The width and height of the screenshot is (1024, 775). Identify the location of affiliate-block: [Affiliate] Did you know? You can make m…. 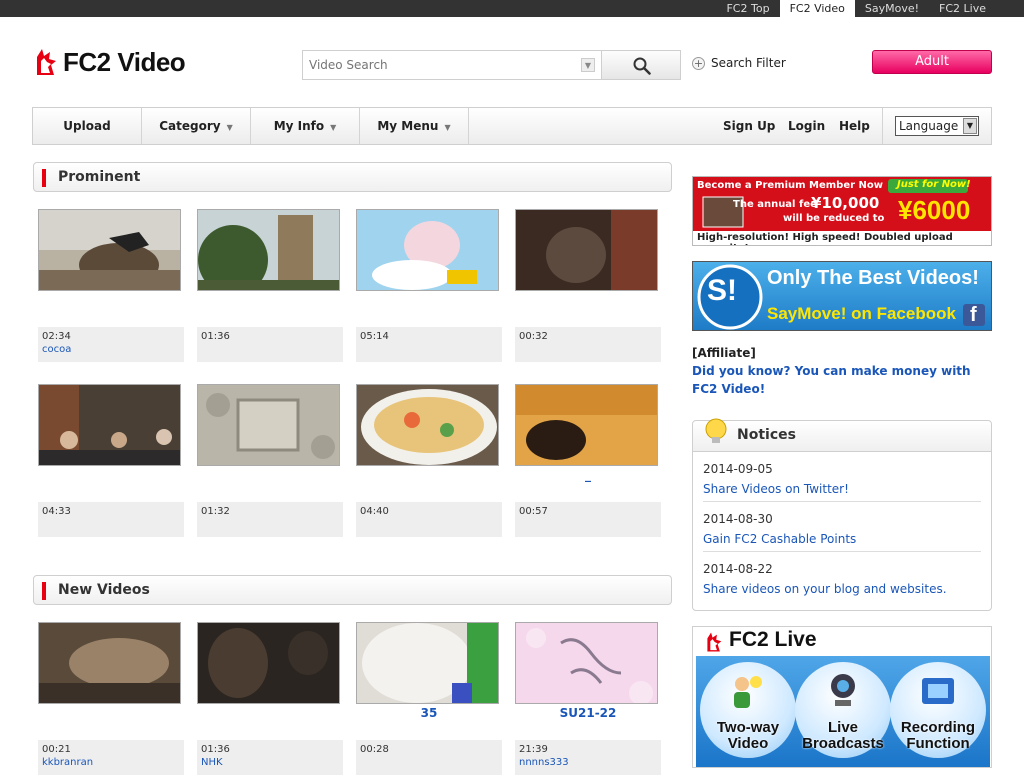
(842, 372).